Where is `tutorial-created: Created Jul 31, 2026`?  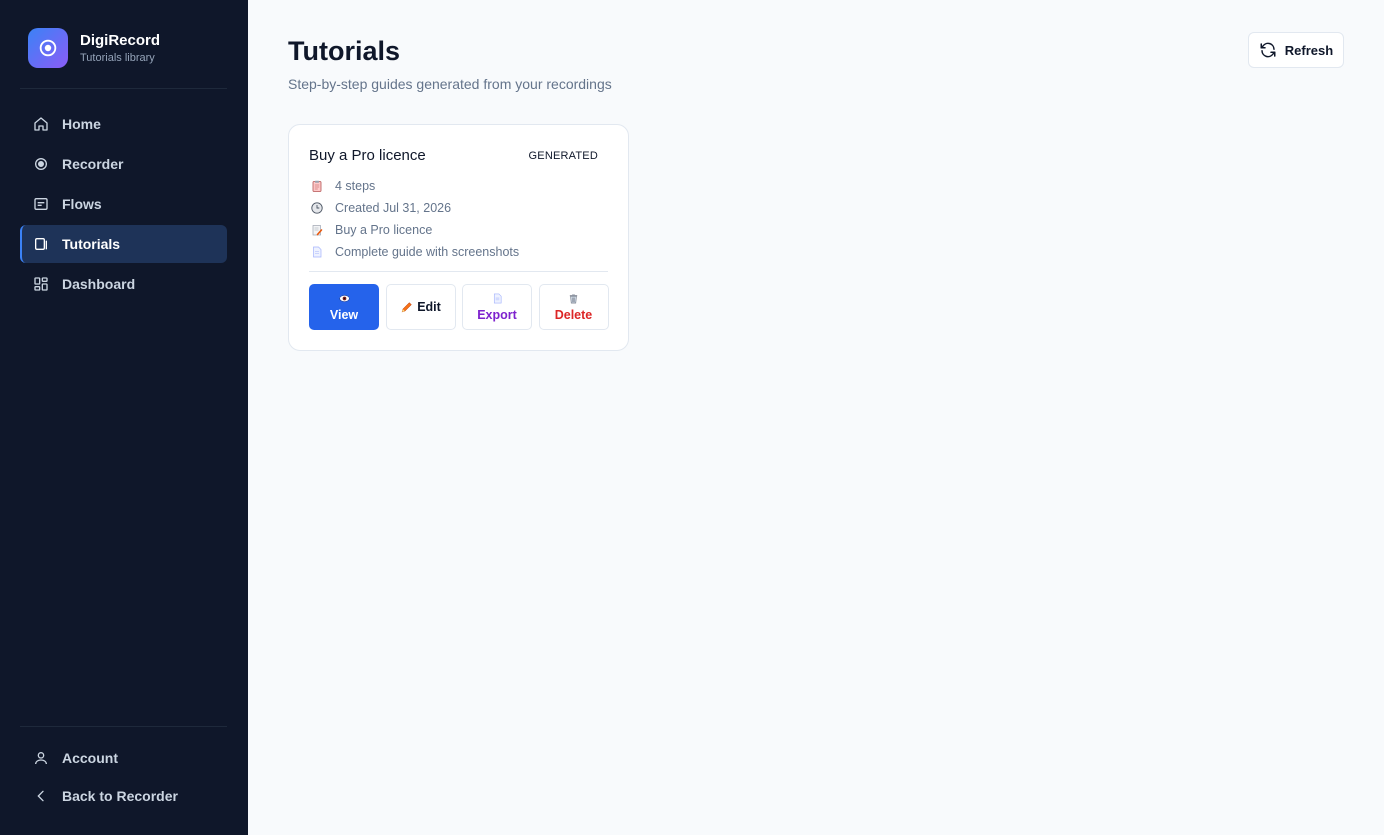
tutorial-created: Created Jul 31, 2026 is located at coordinates (381, 208).